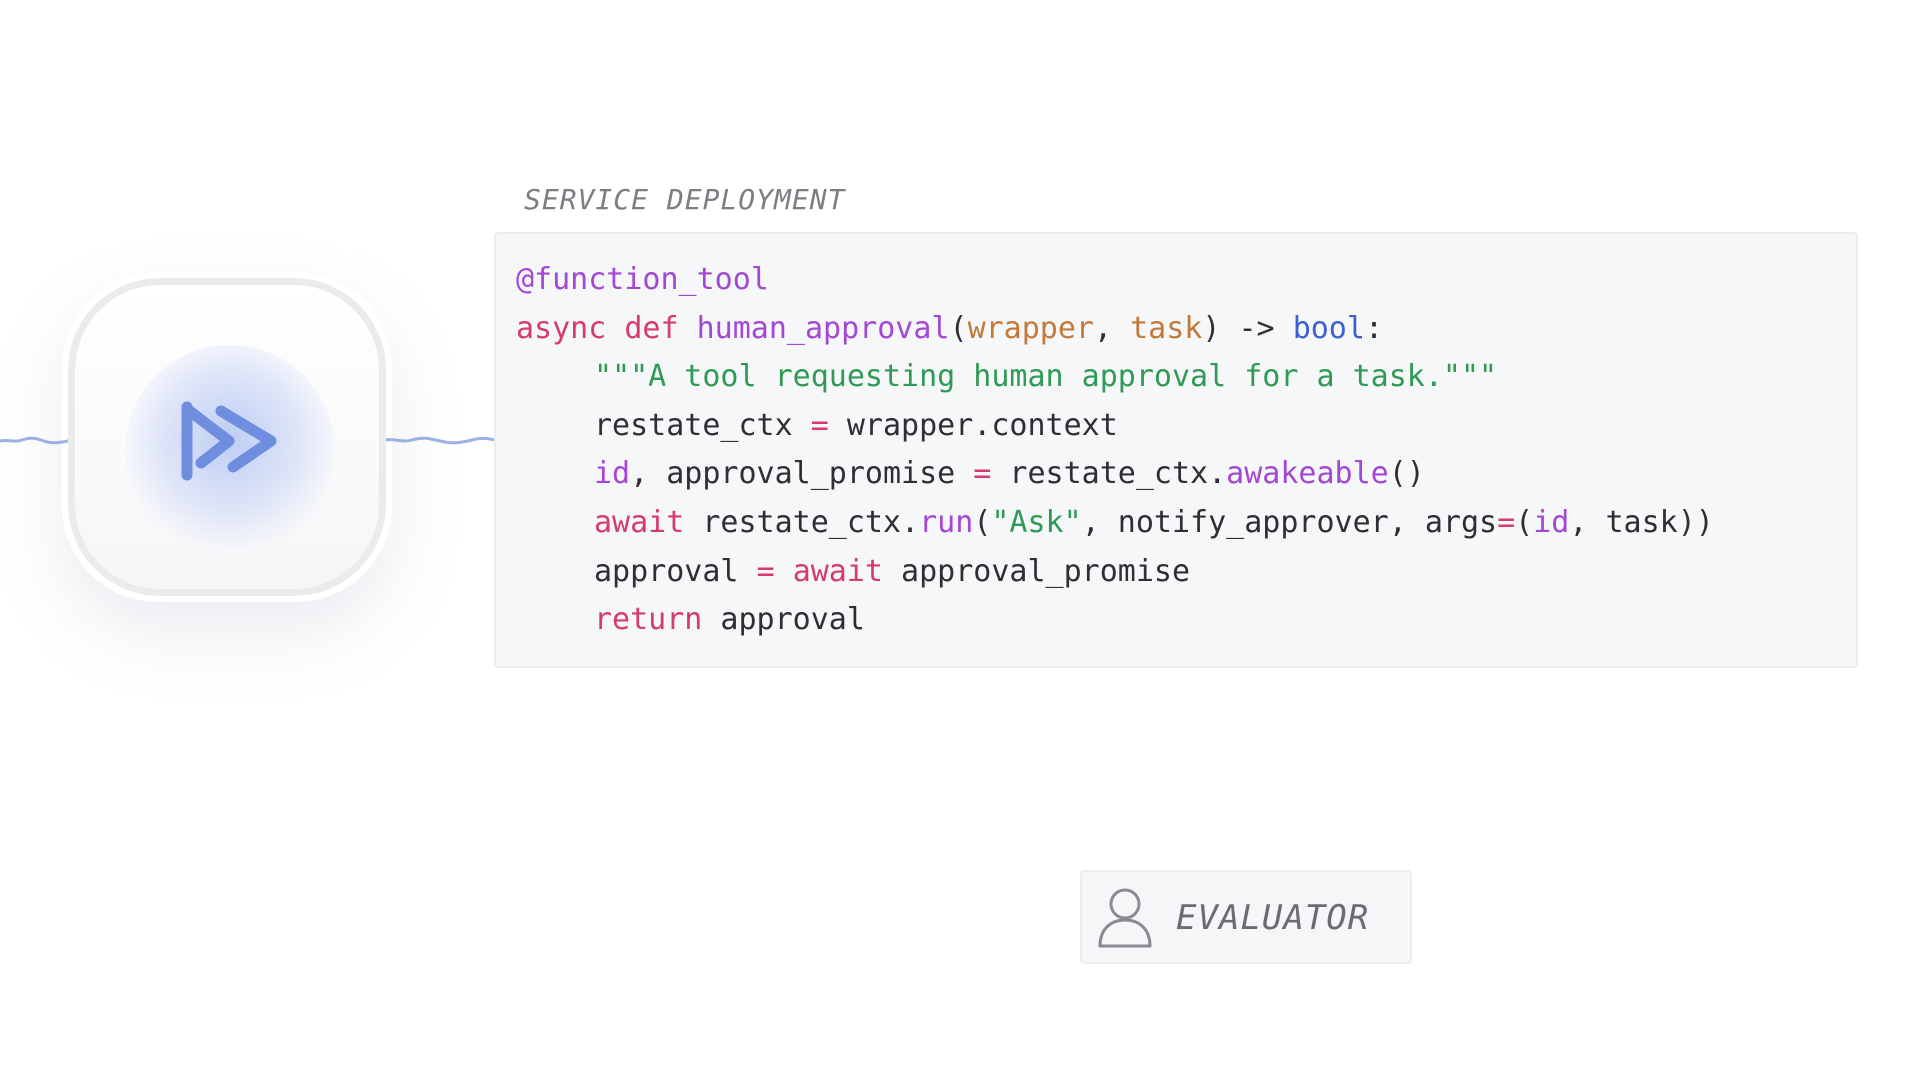 The image size is (1920, 1080). What do you see at coordinates (1289, 522) in the screenshot?
I see `code-token: , notify_approver, args` at bounding box center [1289, 522].